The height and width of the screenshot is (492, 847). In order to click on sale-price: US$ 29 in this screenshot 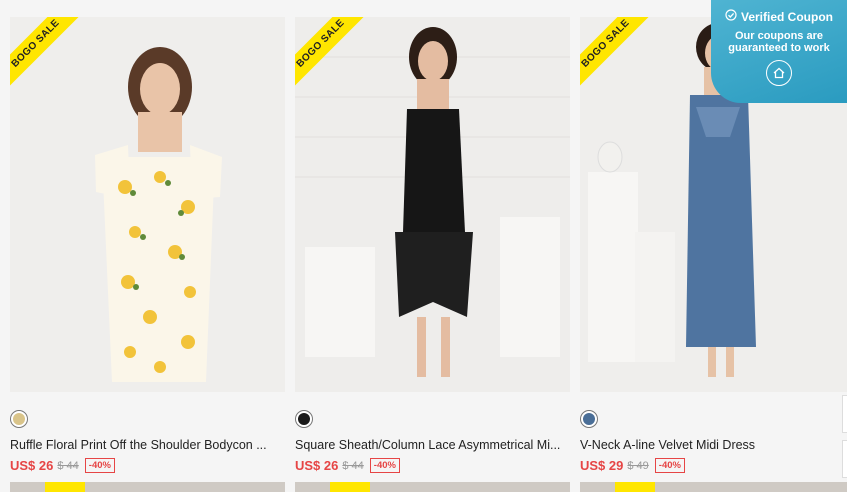, I will do `click(602, 465)`.